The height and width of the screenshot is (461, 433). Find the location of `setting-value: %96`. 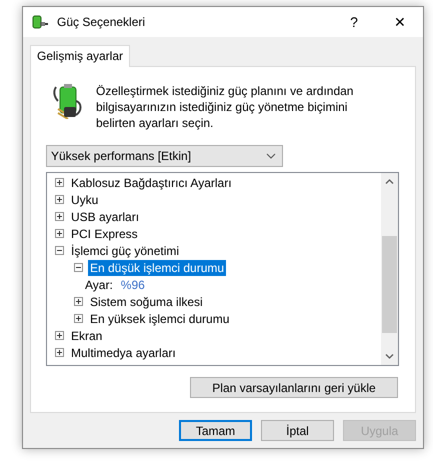

setting-value: %96 is located at coordinates (132, 285).